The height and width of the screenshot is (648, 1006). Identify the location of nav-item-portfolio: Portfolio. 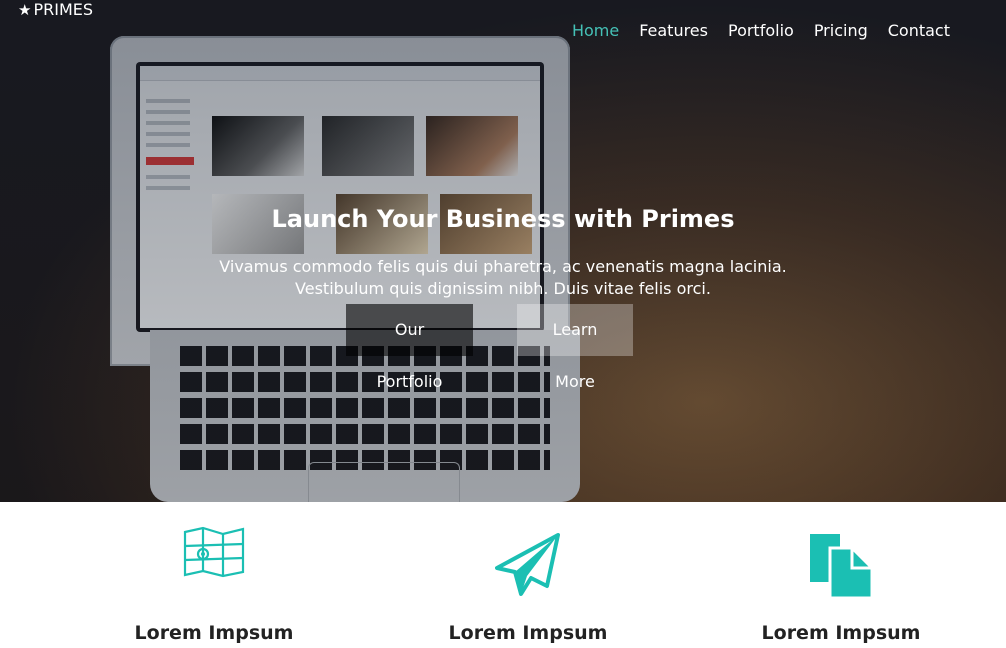
(761, 31).